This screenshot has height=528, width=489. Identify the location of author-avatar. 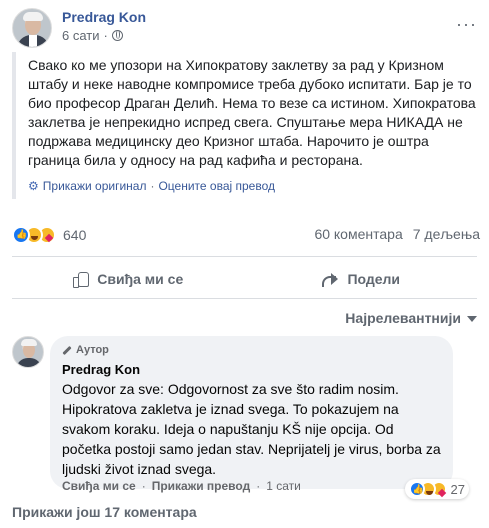
(32, 28).